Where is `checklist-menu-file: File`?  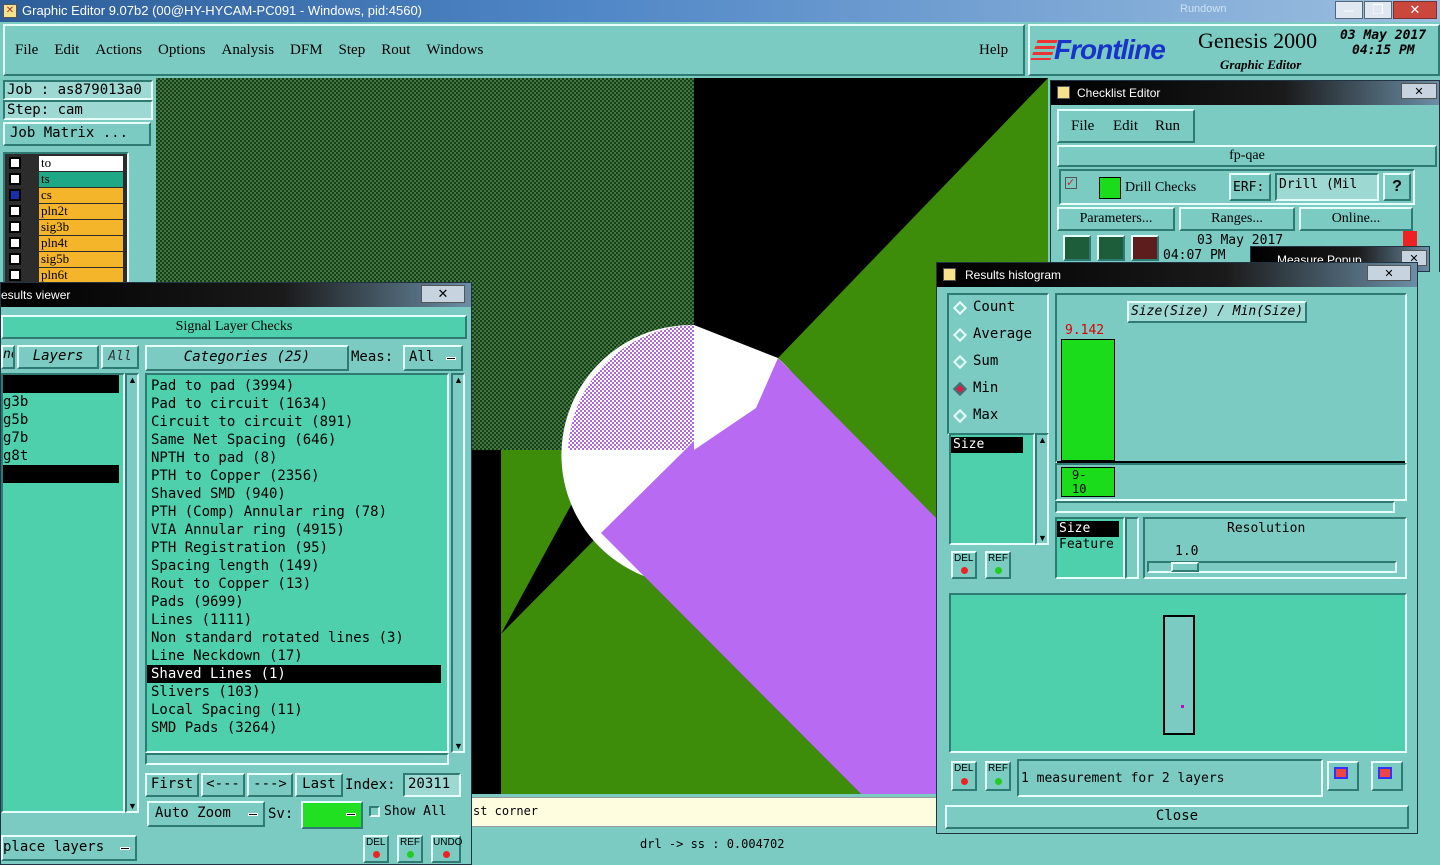 checklist-menu-file: File is located at coordinates (1082, 126).